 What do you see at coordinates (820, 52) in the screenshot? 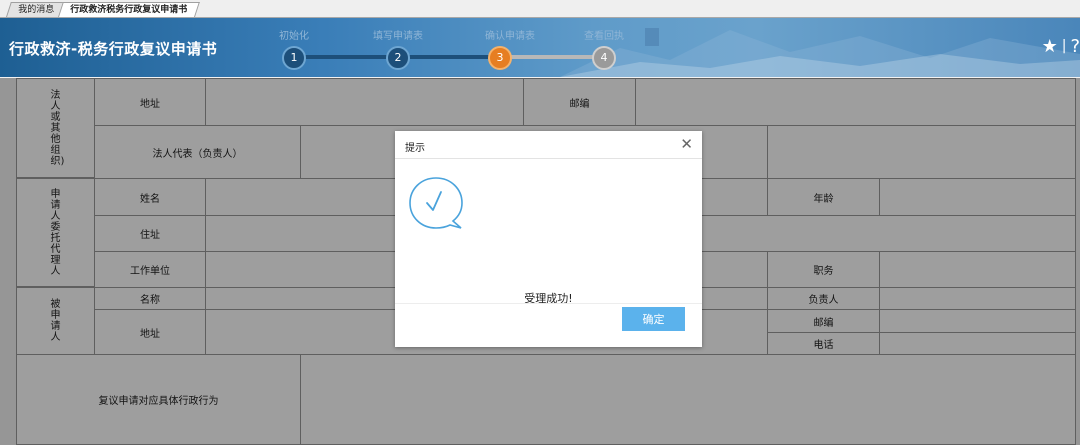
I see `great-wall-decoration` at bounding box center [820, 52].